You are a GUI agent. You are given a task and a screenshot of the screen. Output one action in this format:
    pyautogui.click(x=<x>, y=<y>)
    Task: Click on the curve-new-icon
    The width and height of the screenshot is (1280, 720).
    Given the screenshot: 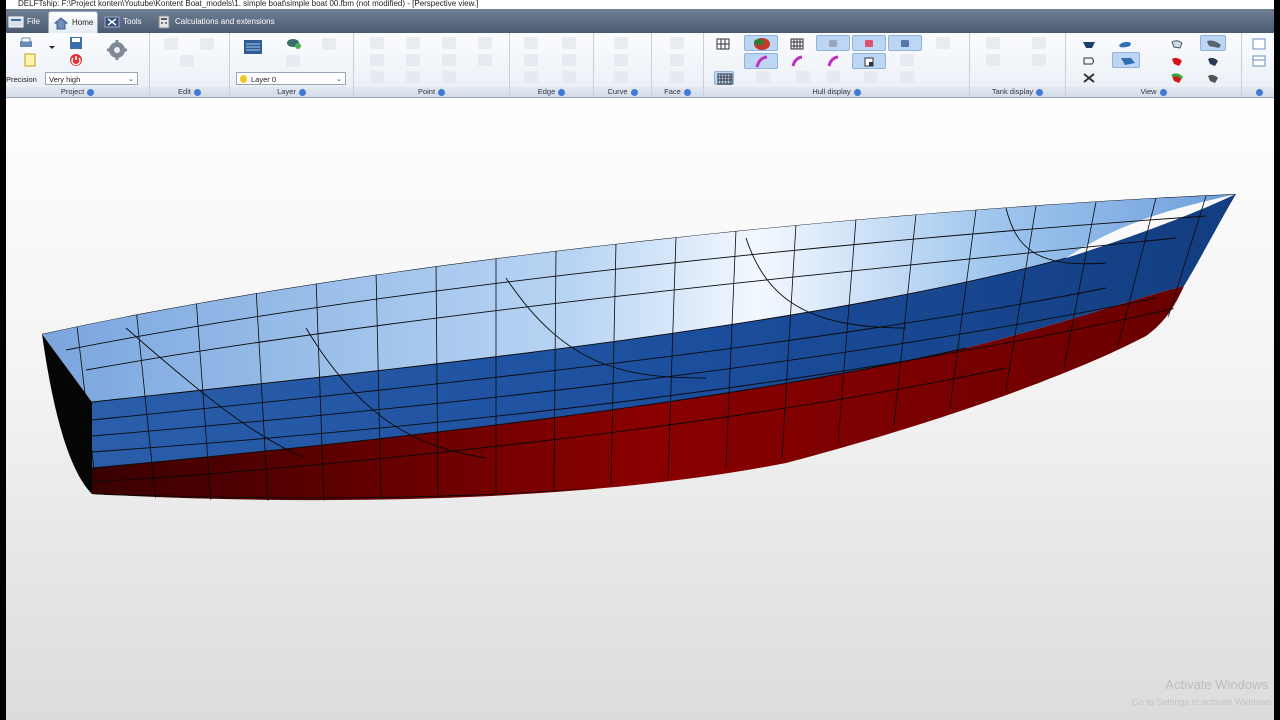 What is the action you would take?
    pyautogui.click(x=621, y=43)
    